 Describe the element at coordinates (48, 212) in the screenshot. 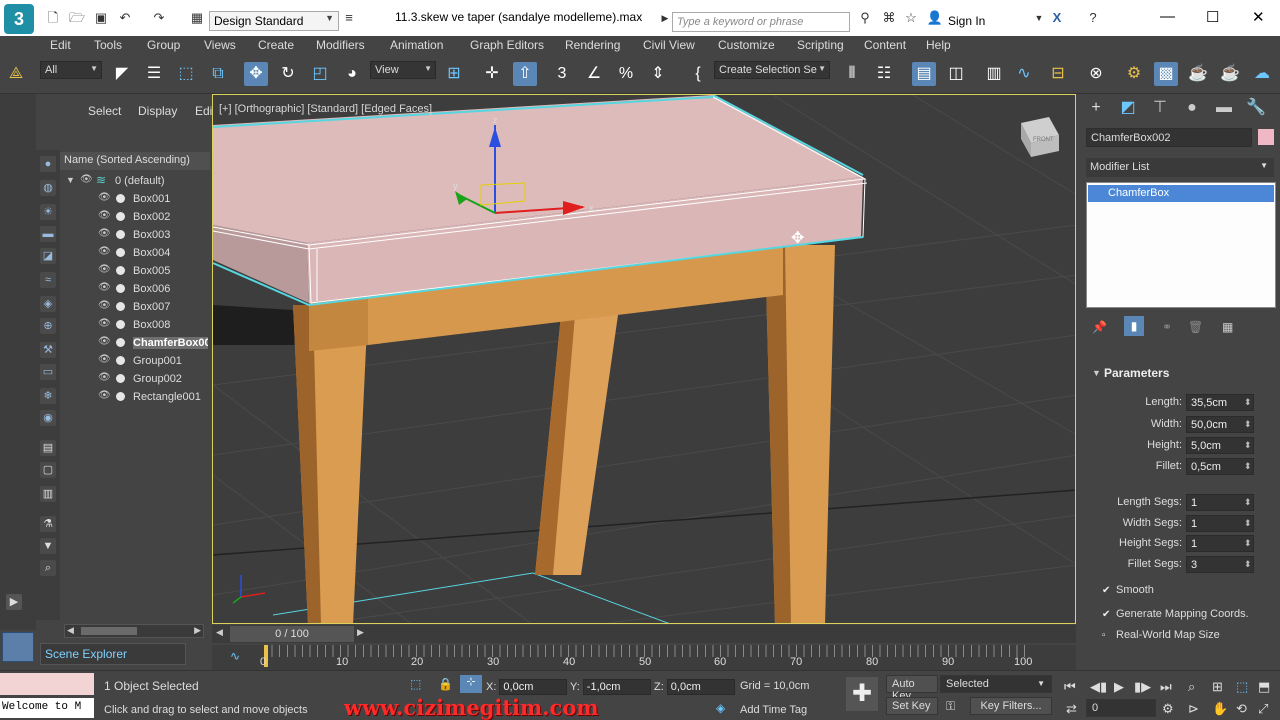

I see `display-lights-icon: ☀` at that location.